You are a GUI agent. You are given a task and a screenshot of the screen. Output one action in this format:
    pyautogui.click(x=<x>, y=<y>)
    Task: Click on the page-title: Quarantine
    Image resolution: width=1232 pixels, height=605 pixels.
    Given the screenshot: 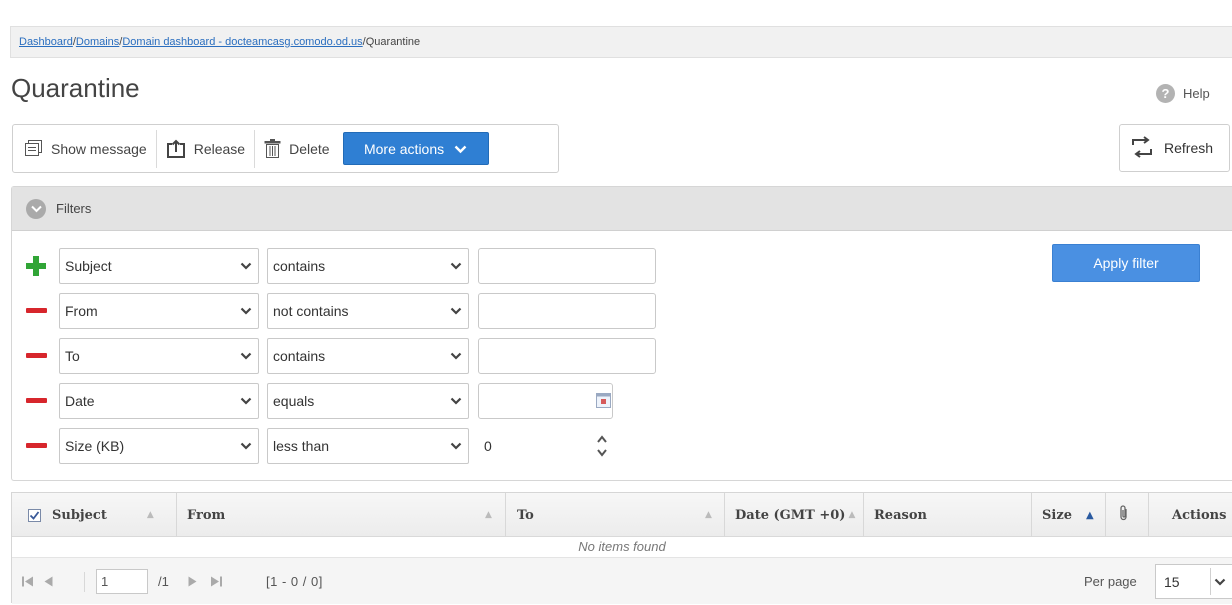 What is the action you would take?
    pyautogui.click(x=75, y=88)
    